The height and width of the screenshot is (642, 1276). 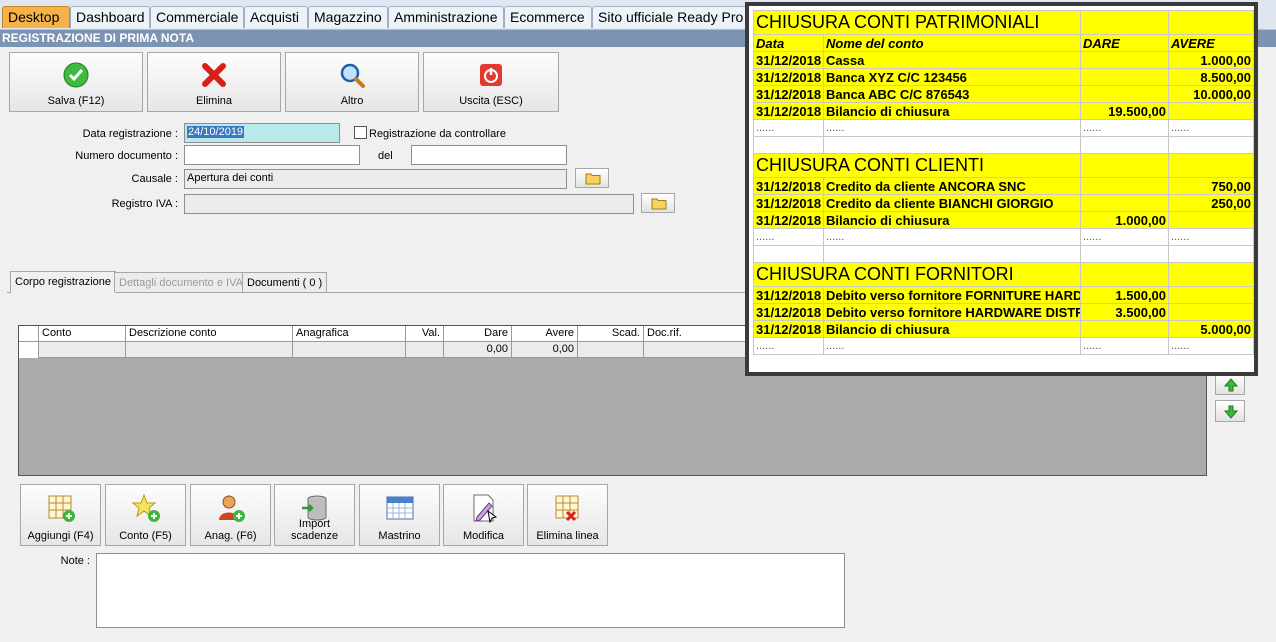 I want to click on iva-input, so click(x=409, y=204).